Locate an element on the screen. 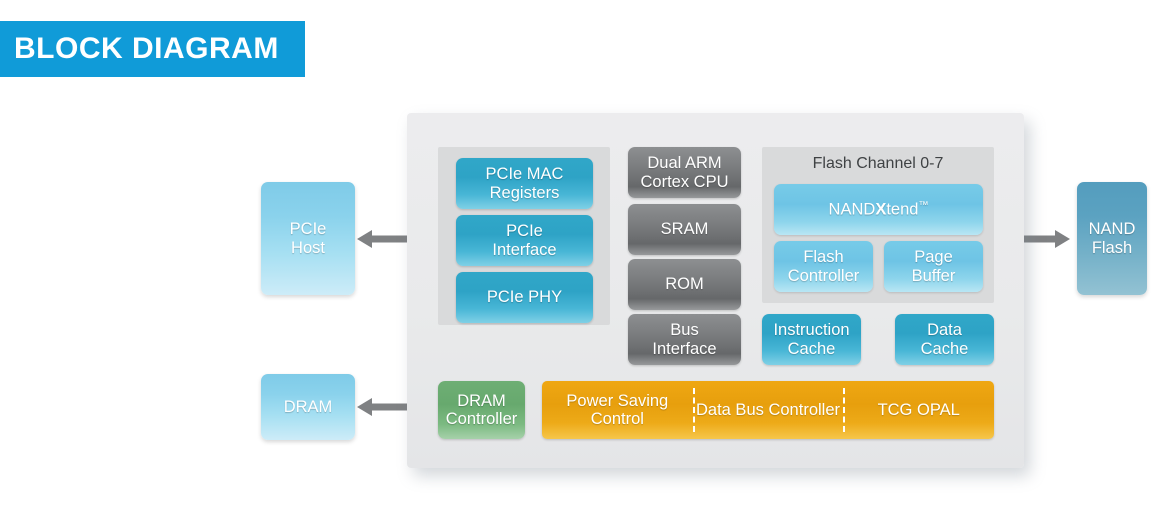 The image size is (1170, 523). block-tcg-opal: TCG OPAL is located at coordinates (918, 410).